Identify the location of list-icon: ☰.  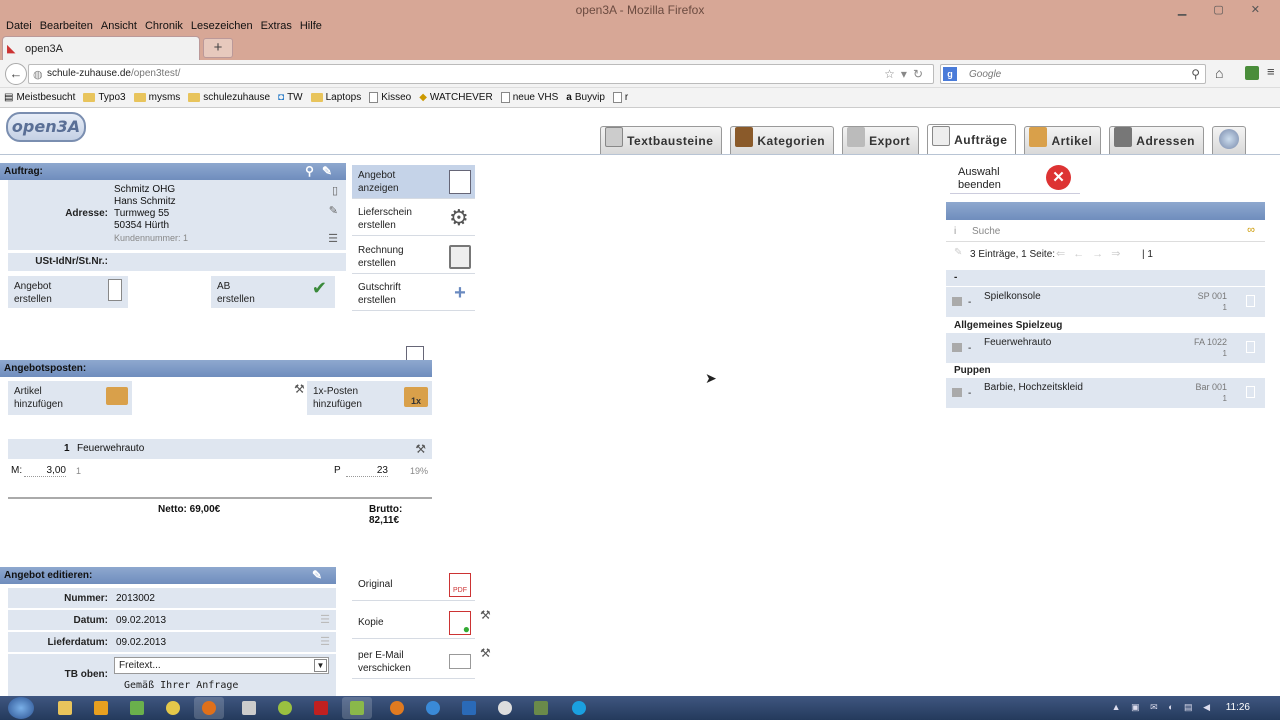
(333, 238).